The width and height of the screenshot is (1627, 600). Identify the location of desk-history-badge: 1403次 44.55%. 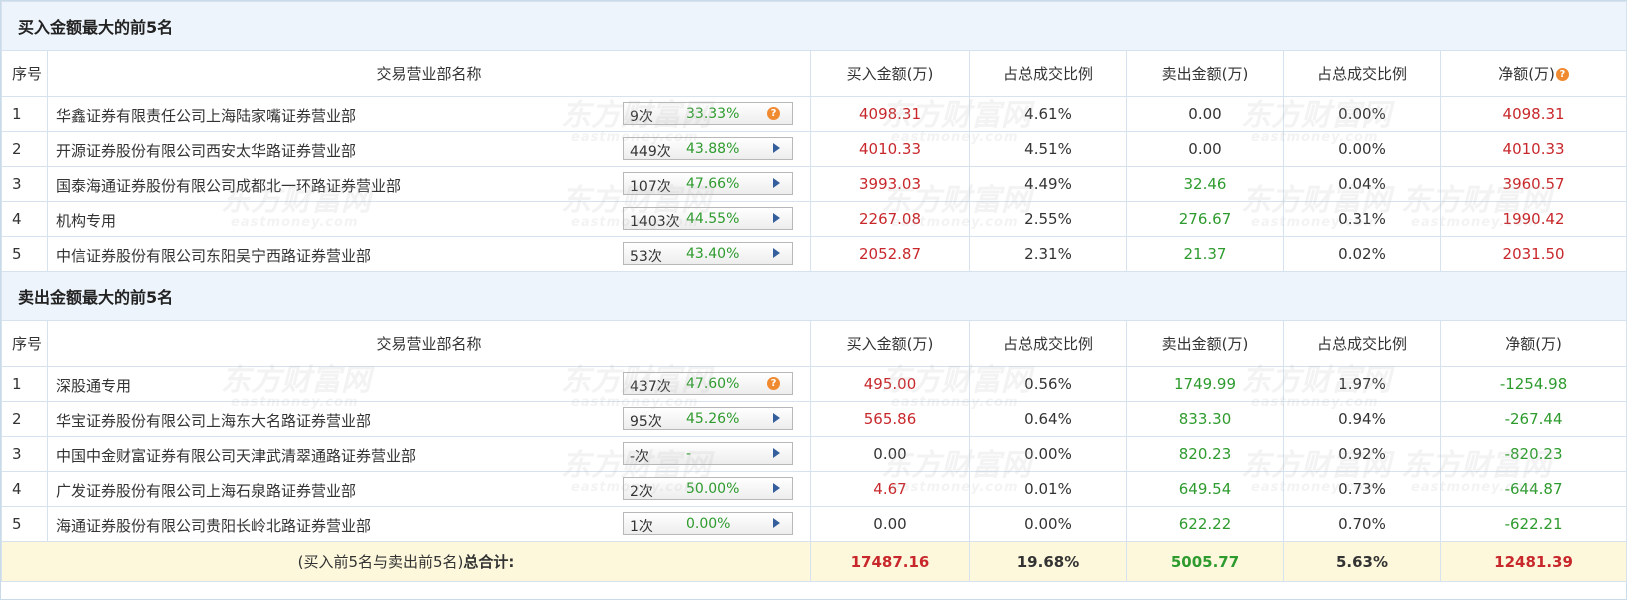
(708, 218).